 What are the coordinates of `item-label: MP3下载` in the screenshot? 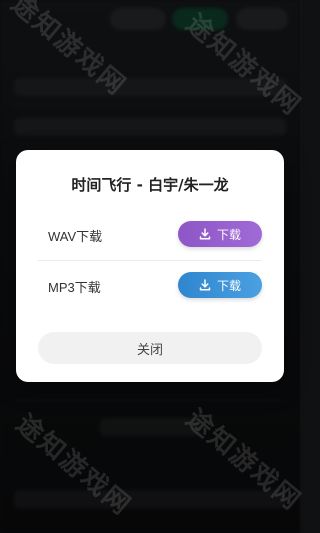 It's located at (74, 287).